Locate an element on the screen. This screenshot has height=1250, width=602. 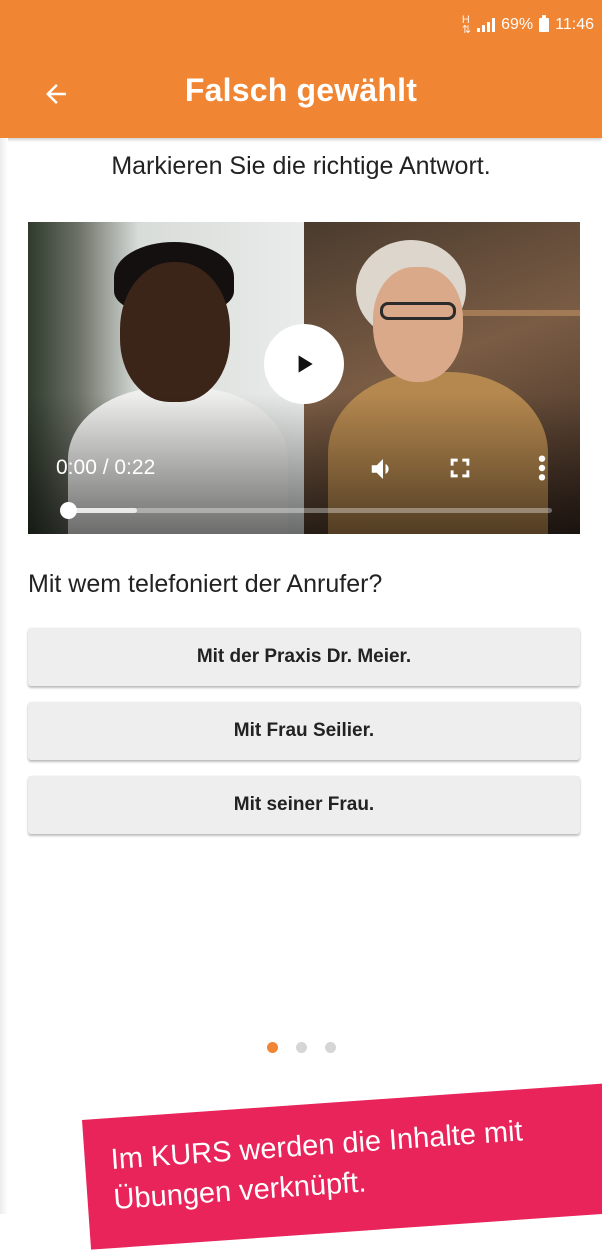
play-button is located at coordinates (304, 364).